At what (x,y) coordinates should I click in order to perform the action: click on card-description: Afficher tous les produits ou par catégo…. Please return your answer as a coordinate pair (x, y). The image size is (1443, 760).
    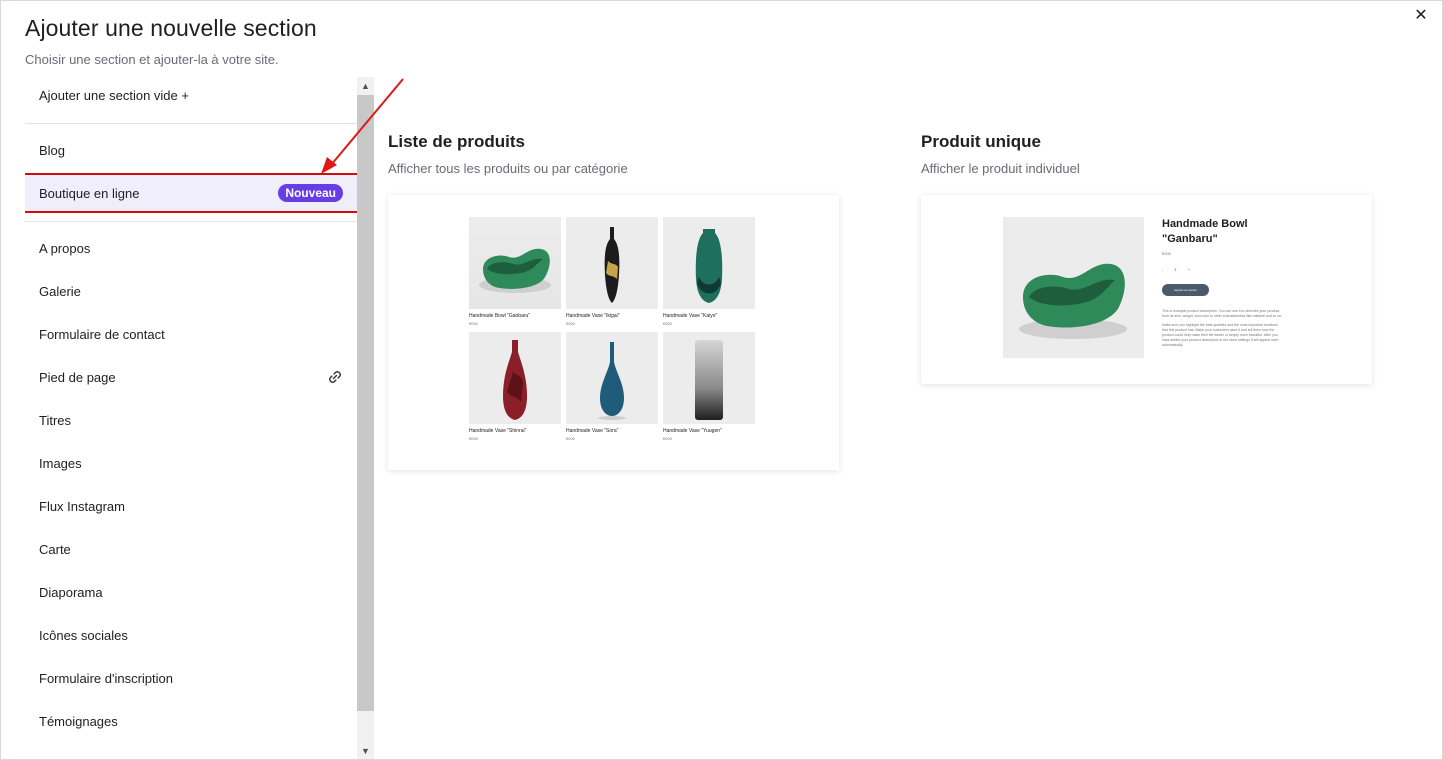
    Looking at the image, I should click on (508, 168).